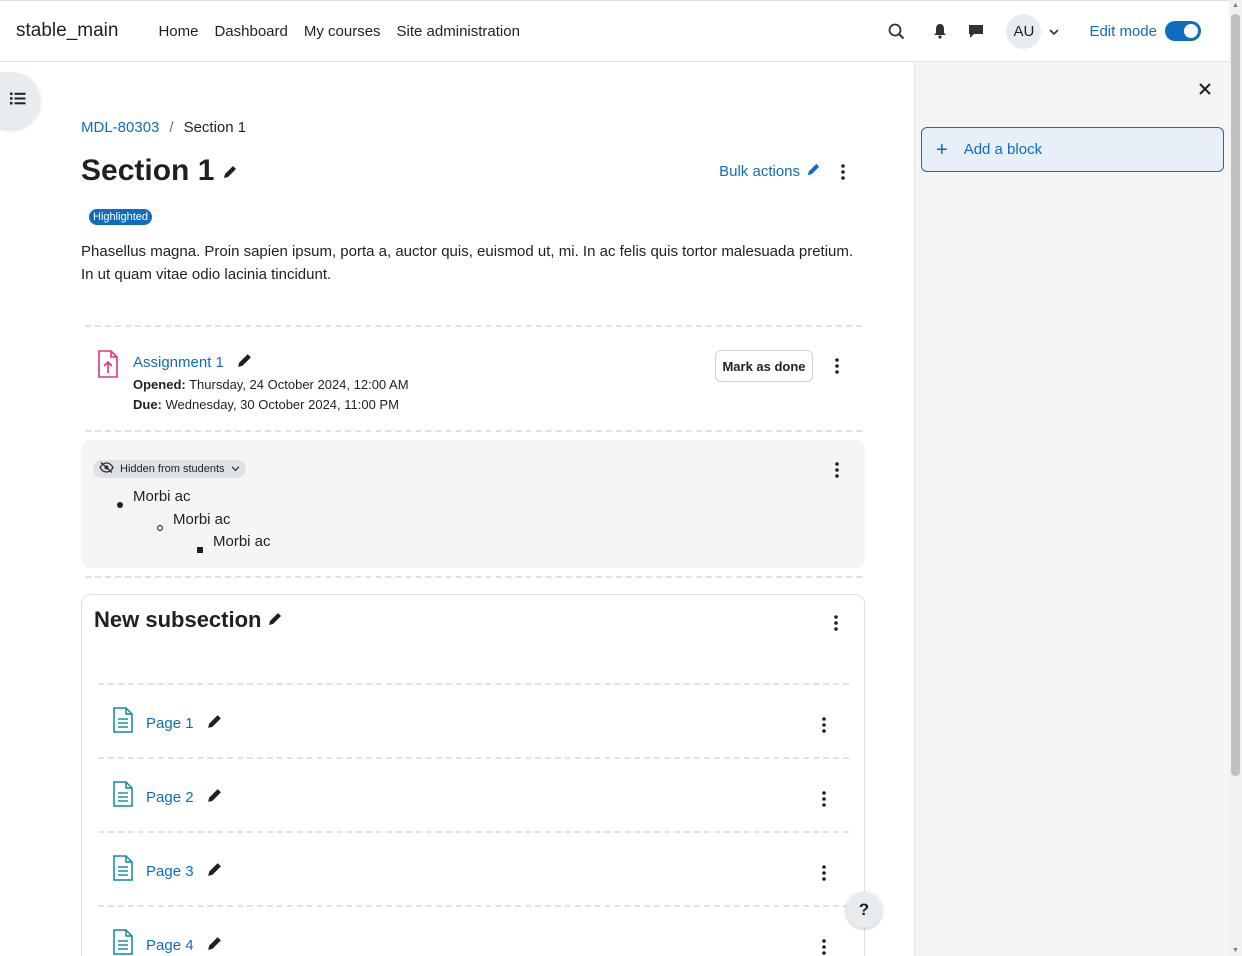  I want to click on bulk-actions-button: Bulk actions, so click(770, 171).